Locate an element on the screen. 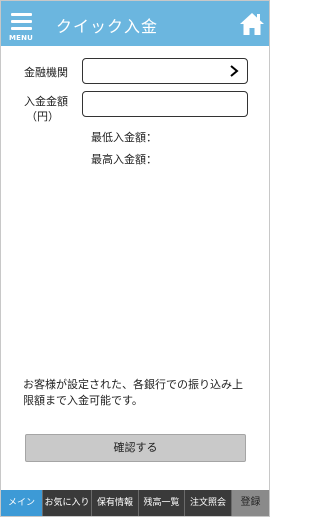 Image resolution: width=320 pixels, height=517 pixels. home-icon is located at coordinates (252, 24).